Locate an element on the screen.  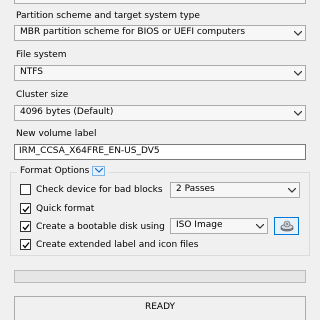
passes-value: 2 Passes is located at coordinates (195, 189).